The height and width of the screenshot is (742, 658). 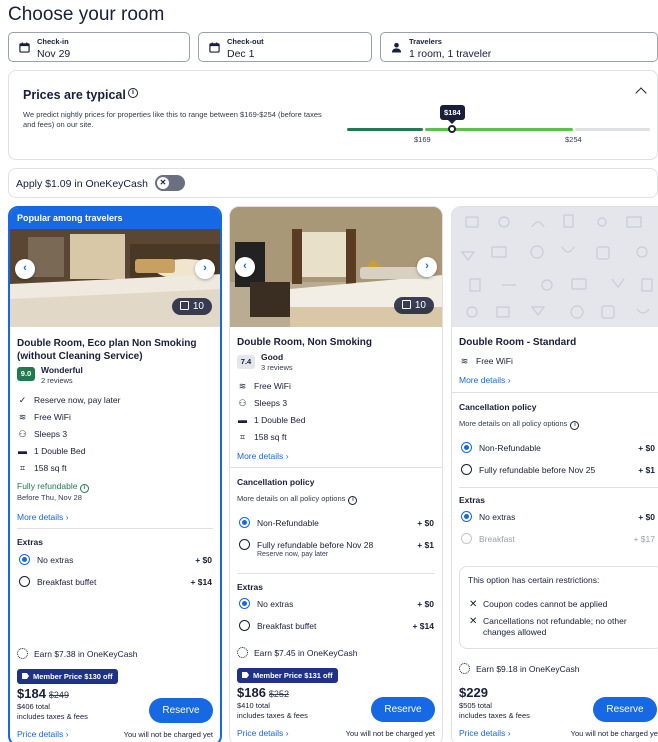 I want to click on restriction-item: ✕ Coupon codes cannot be applied, so click(x=538, y=604).